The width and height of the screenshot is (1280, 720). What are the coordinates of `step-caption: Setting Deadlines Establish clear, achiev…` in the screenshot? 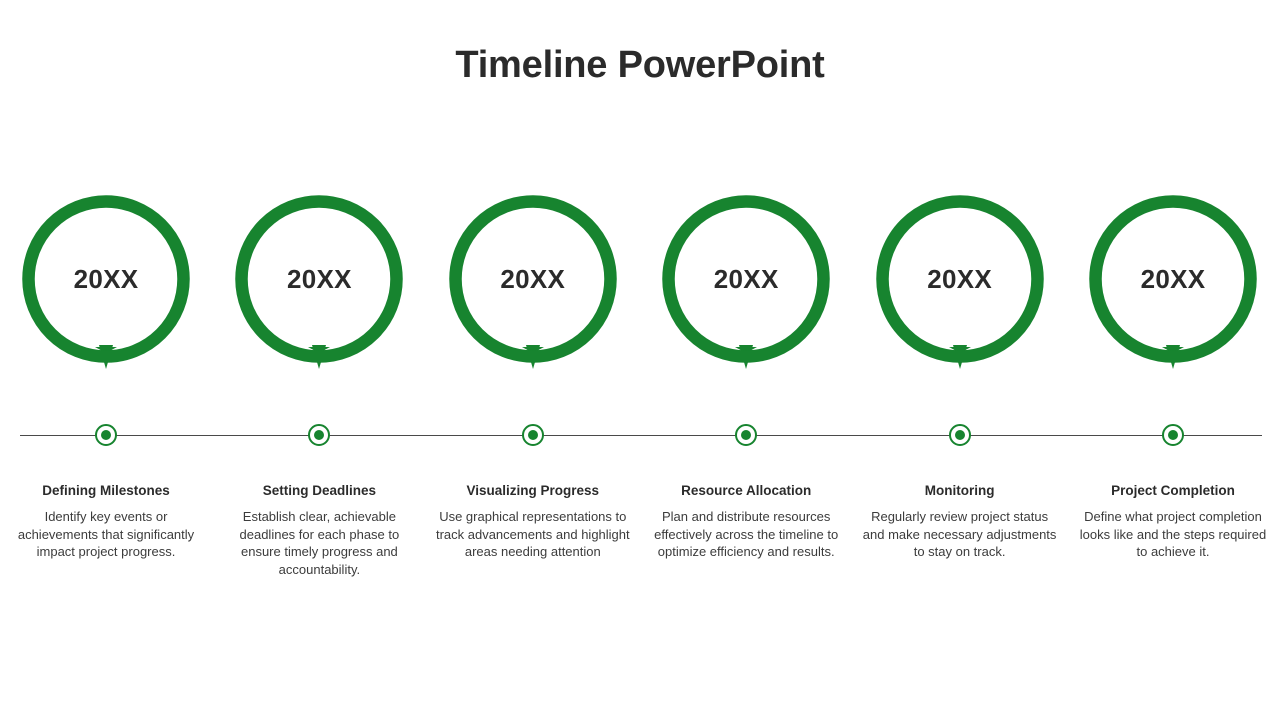 It's located at (319, 530).